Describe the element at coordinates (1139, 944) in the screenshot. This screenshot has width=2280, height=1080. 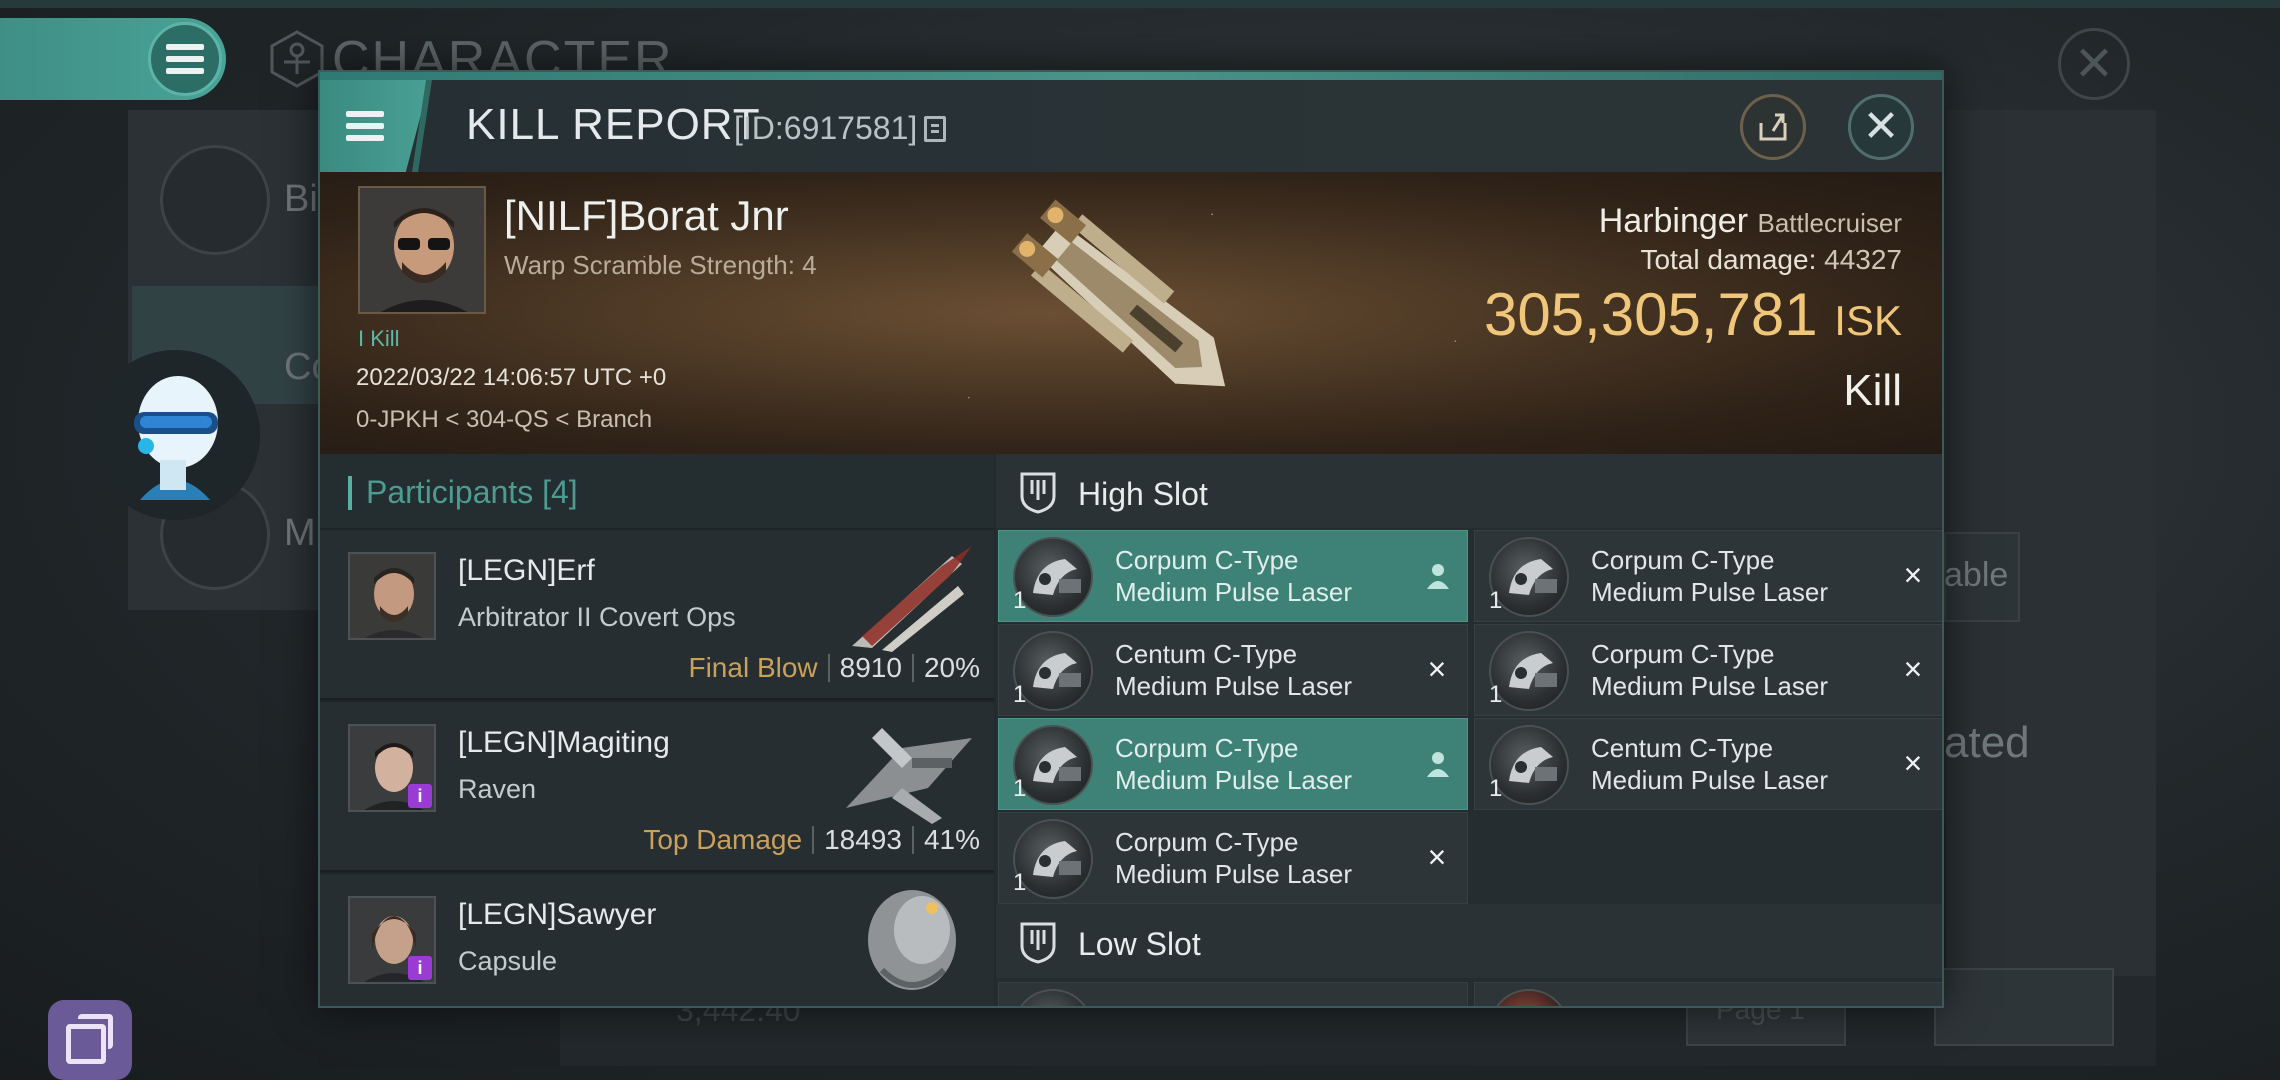
I see `low-slot-label: Low Slot` at that location.